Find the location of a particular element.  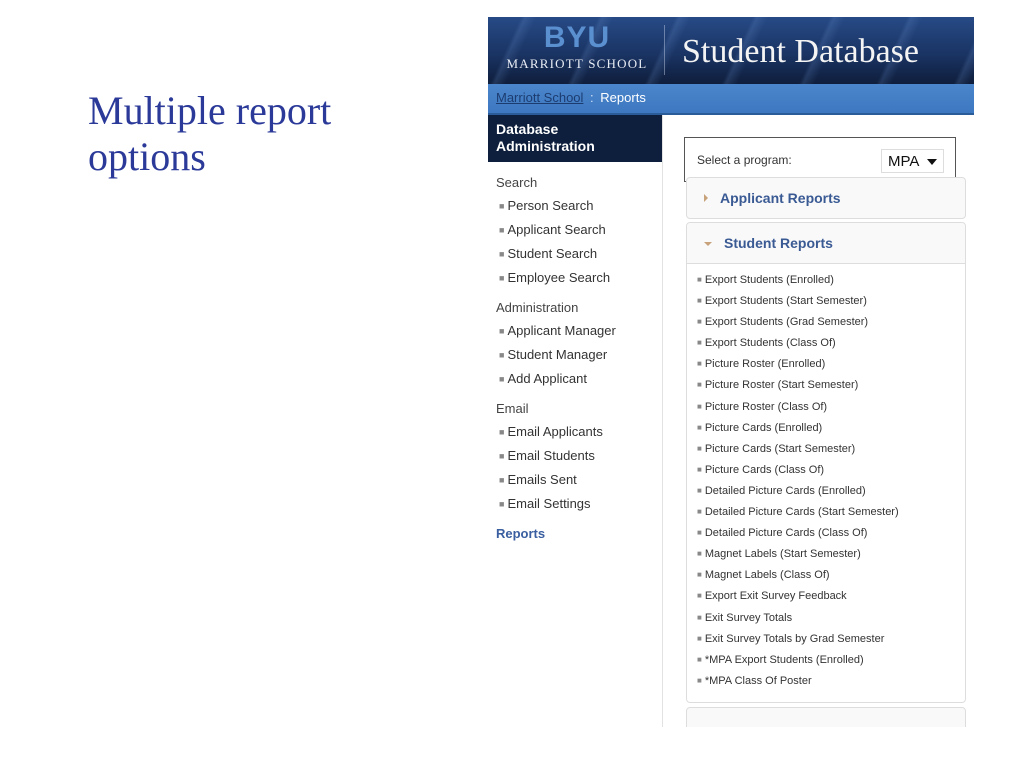

sidebar-item-label: Applicant Search is located at coordinates (556, 229).